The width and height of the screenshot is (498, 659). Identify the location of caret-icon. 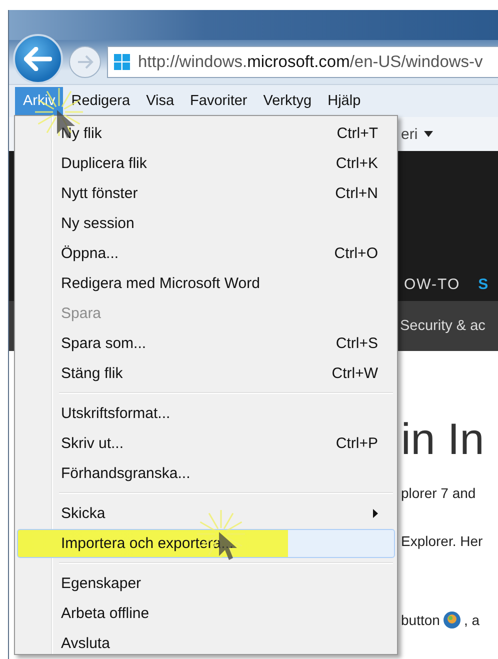
(428, 134).